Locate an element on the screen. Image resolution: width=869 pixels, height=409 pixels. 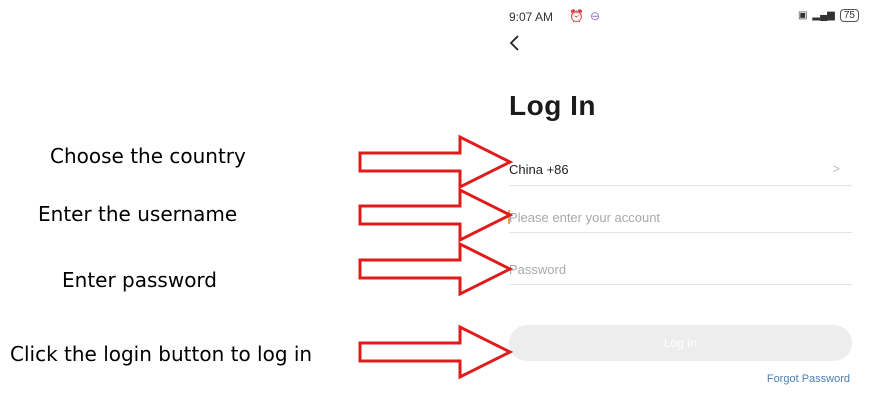
status-right-icons: ▣ ▂▄▆ 75 is located at coordinates (828, 15).